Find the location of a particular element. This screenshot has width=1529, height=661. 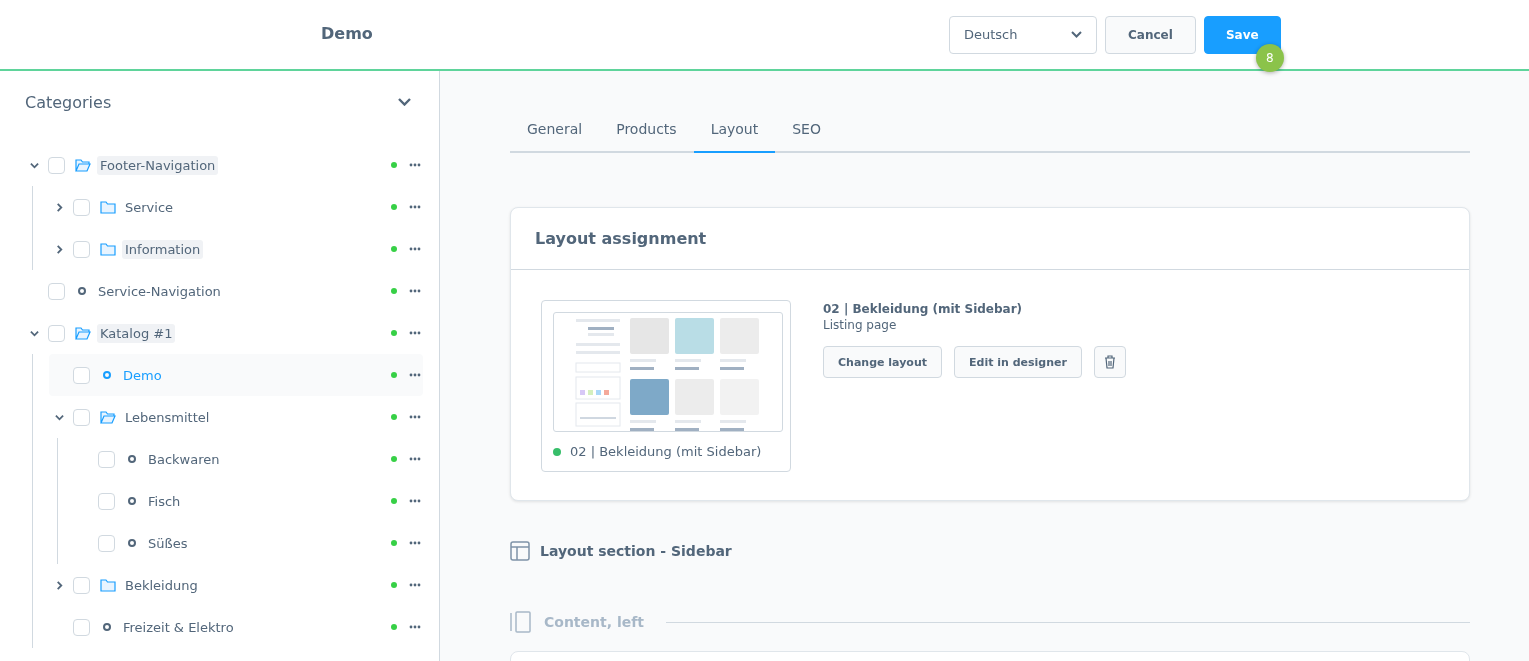

tree-item: Service is located at coordinates (236, 207).